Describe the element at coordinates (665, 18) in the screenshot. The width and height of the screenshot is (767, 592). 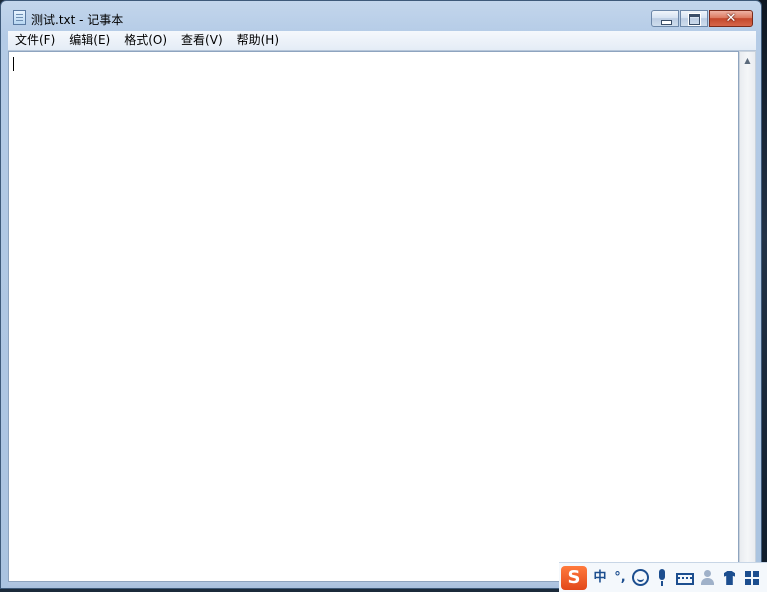
I see `minimize-button` at that location.